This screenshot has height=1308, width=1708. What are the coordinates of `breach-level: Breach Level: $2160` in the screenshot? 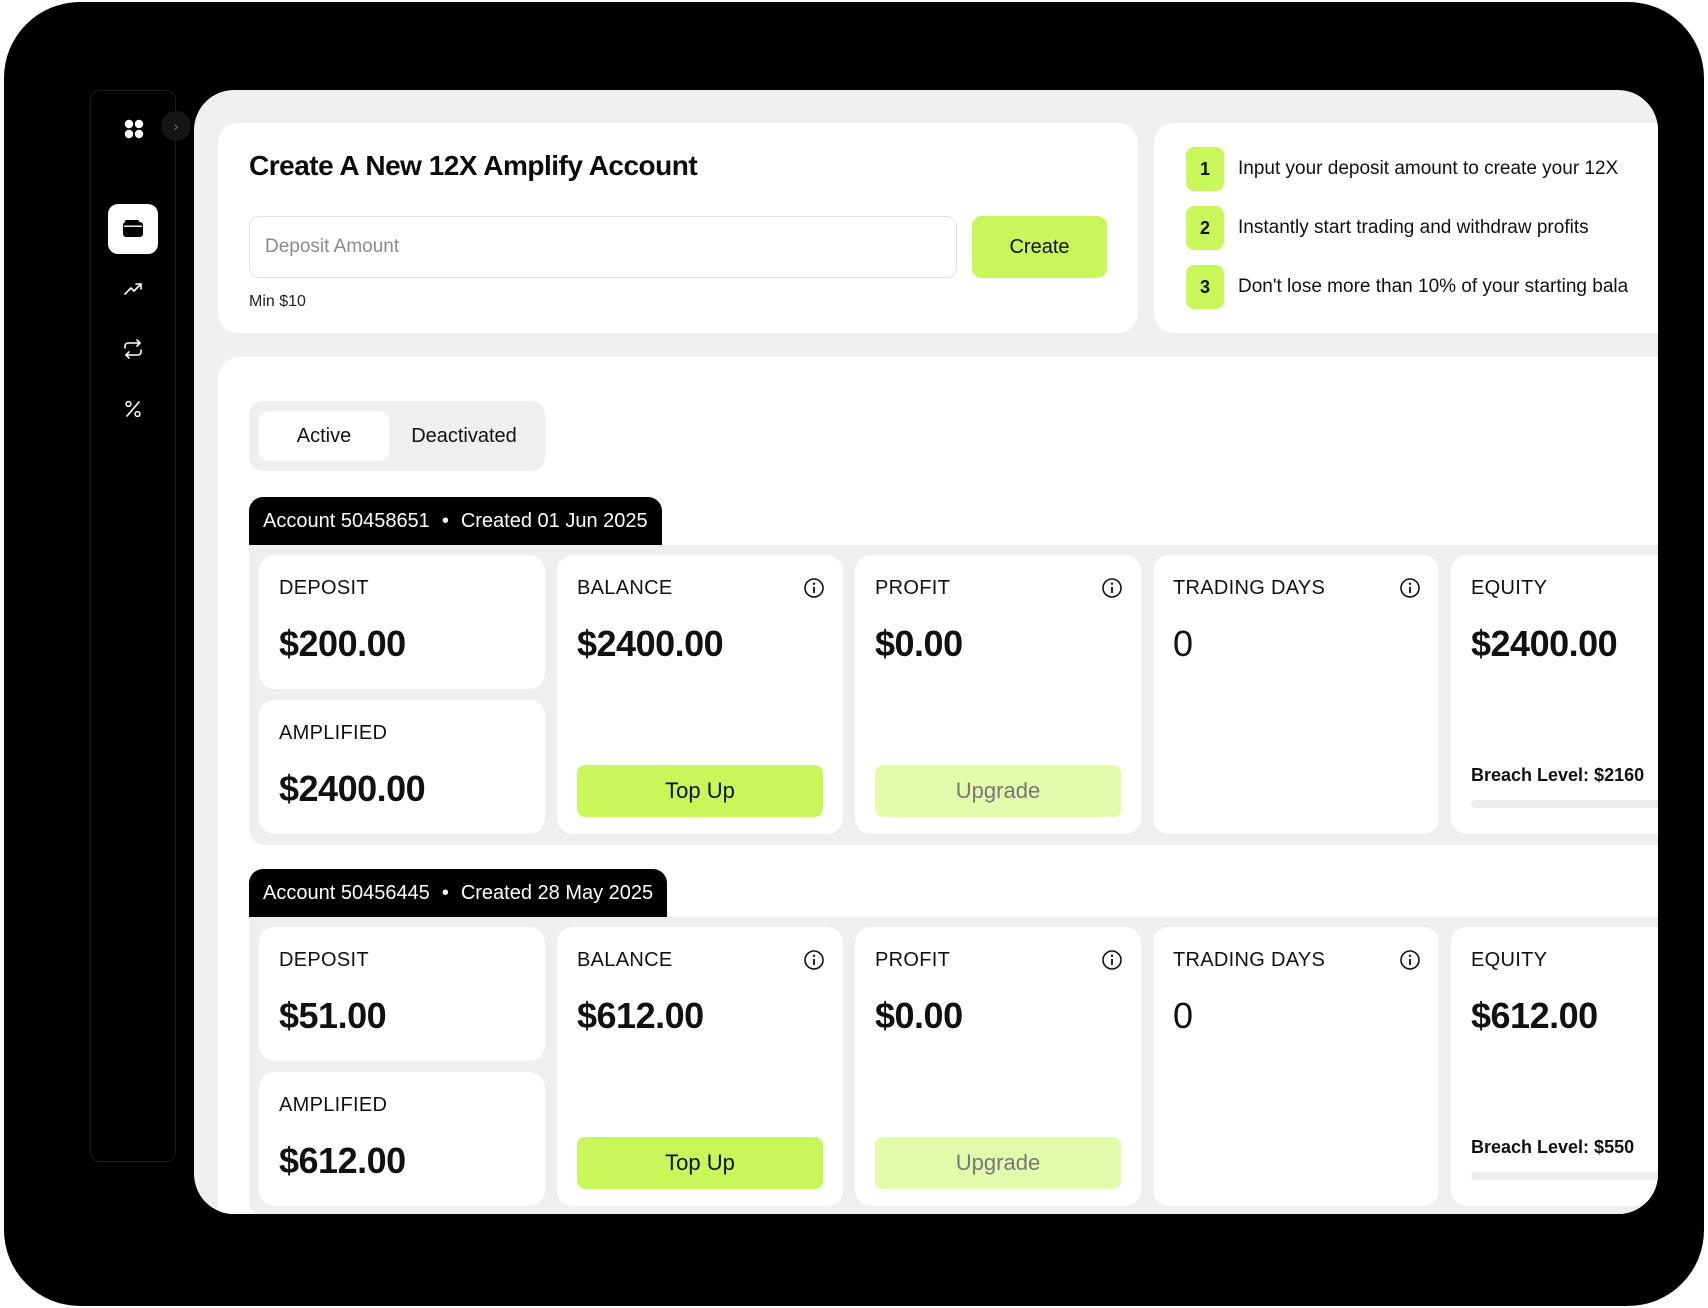 It's located at (1558, 775).